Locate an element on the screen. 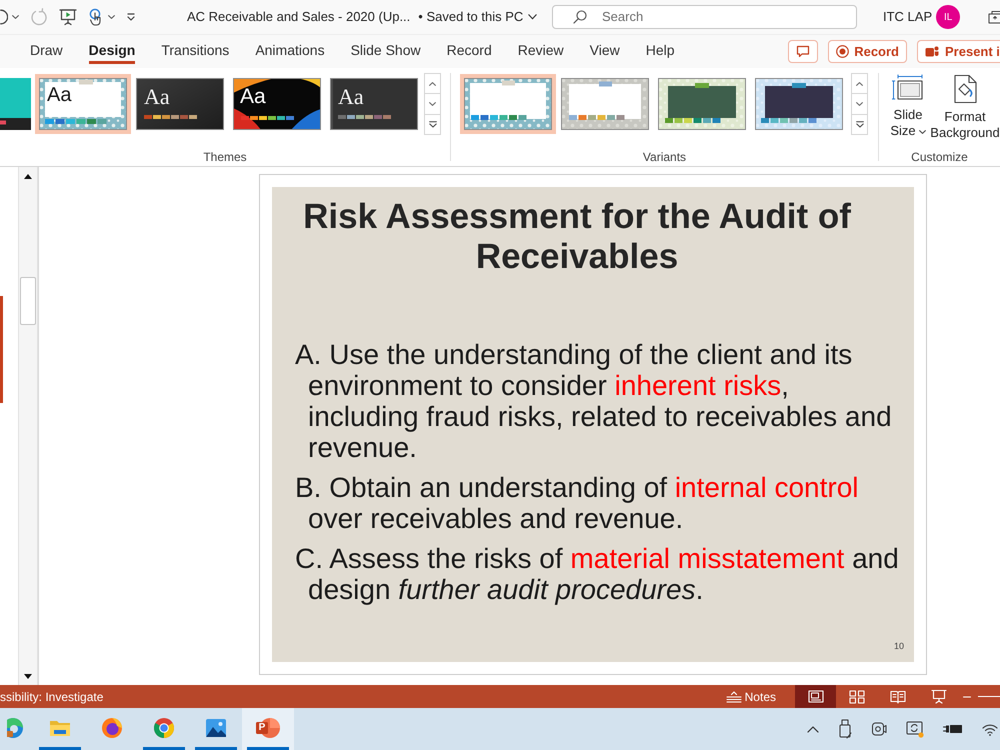  ribbon-tab: Slide Show is located at coordinates (385, 52).